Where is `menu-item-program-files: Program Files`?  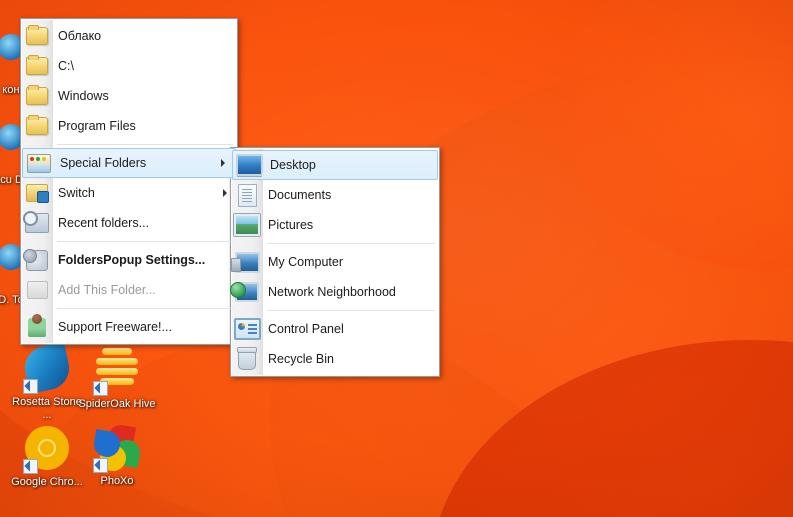 menu-item-program-files: Program Files is located at coordinates (129, 126).